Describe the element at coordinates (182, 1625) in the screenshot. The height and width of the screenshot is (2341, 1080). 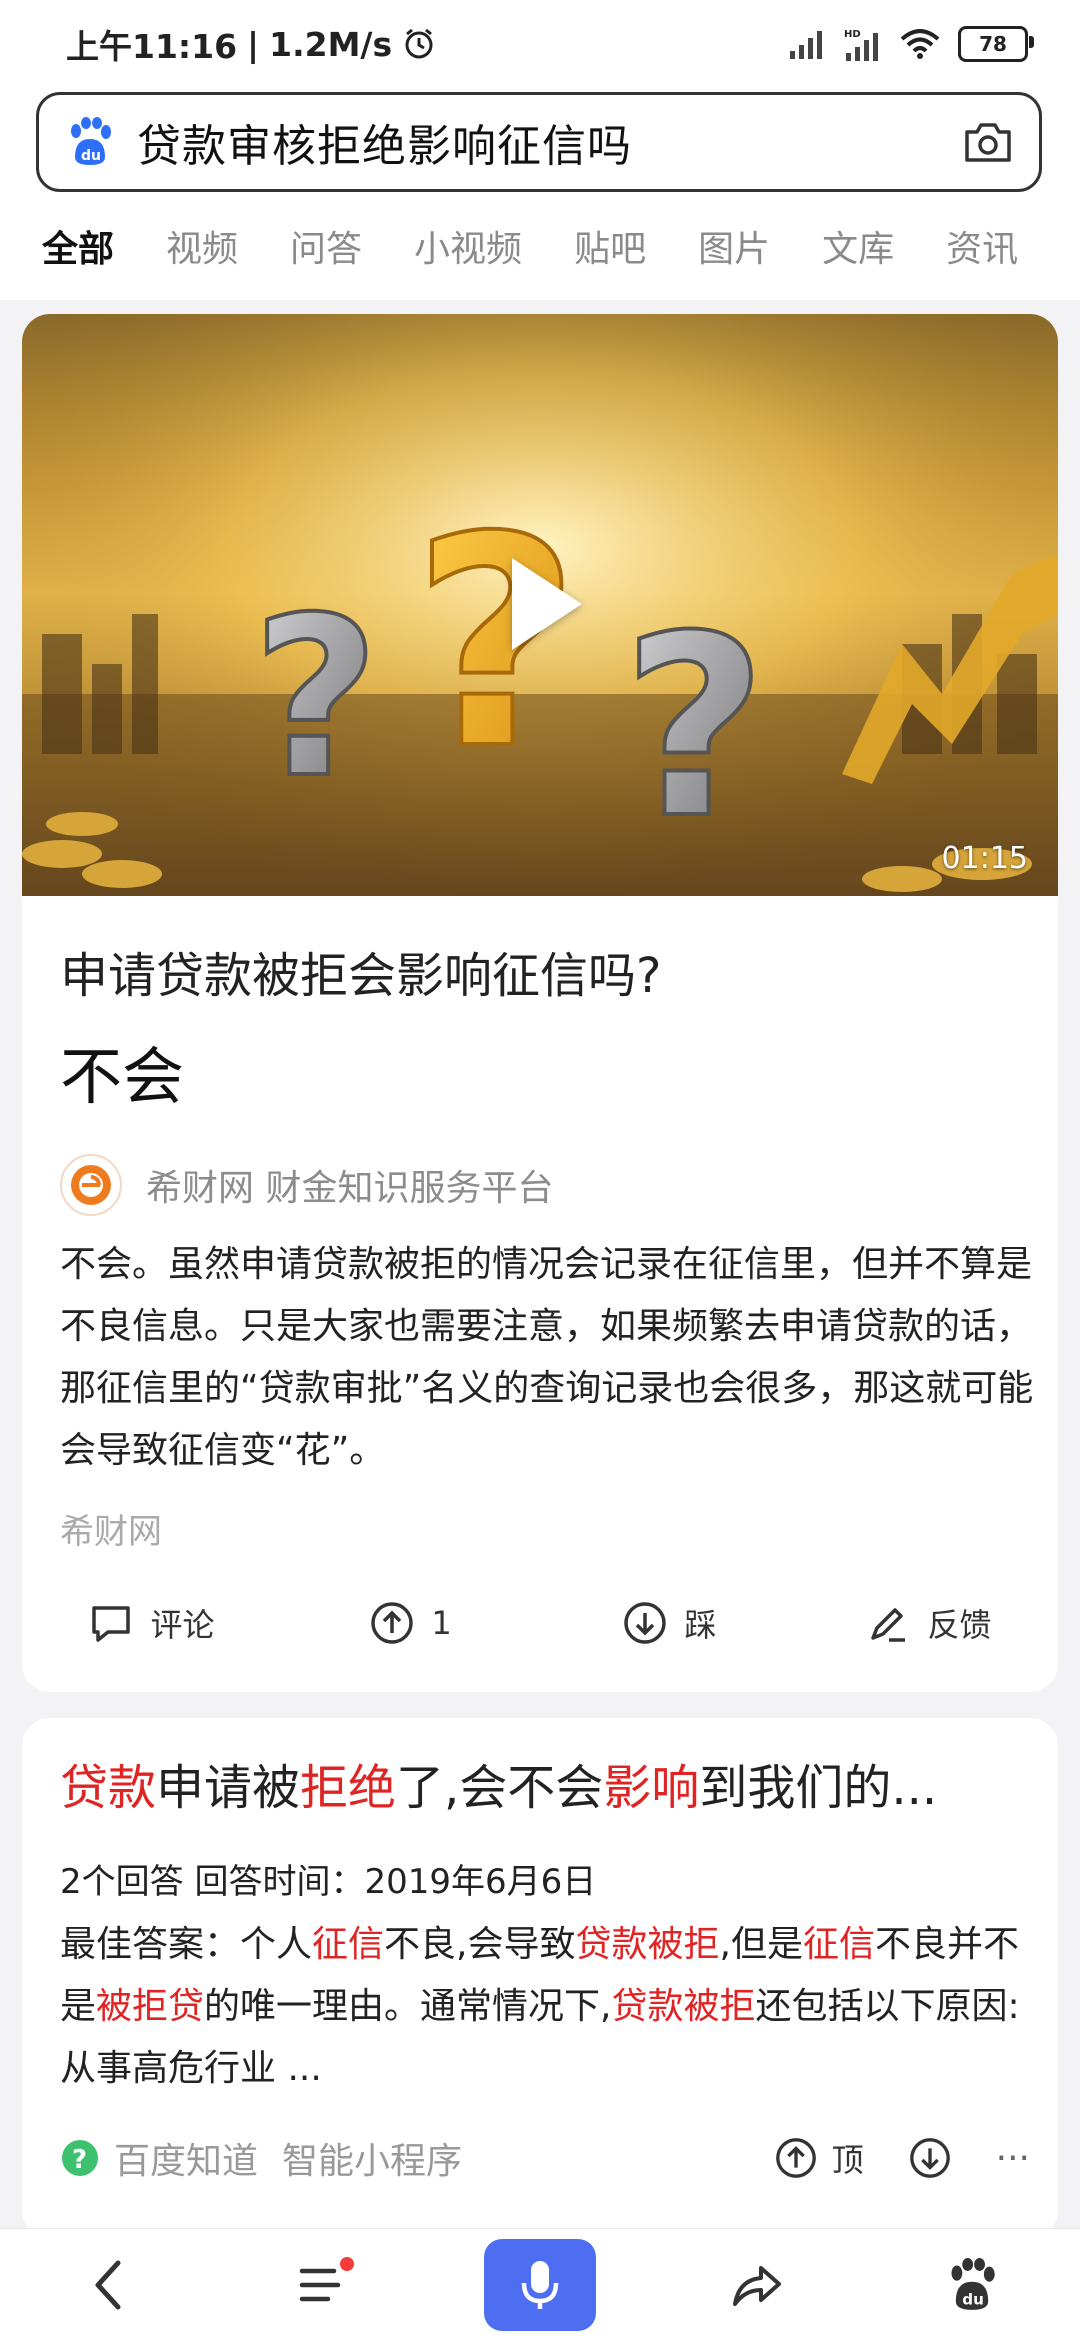
I see `comment-label: 评论` at that location.